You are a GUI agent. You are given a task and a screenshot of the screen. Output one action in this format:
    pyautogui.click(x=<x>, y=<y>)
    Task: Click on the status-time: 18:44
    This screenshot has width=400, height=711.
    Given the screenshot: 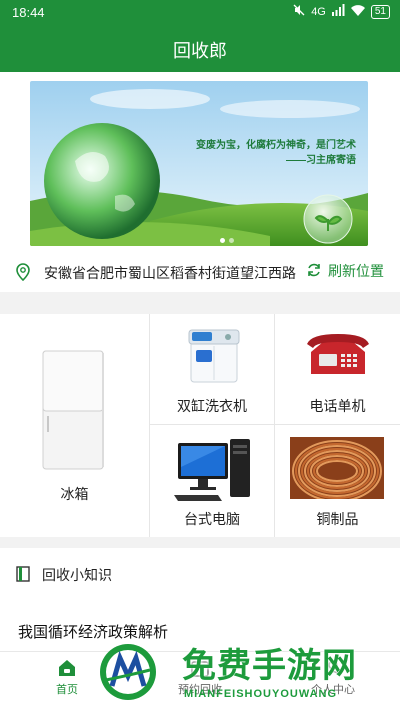 What is the action you would take?
    pyautogui.click(x=28, y=12)
    